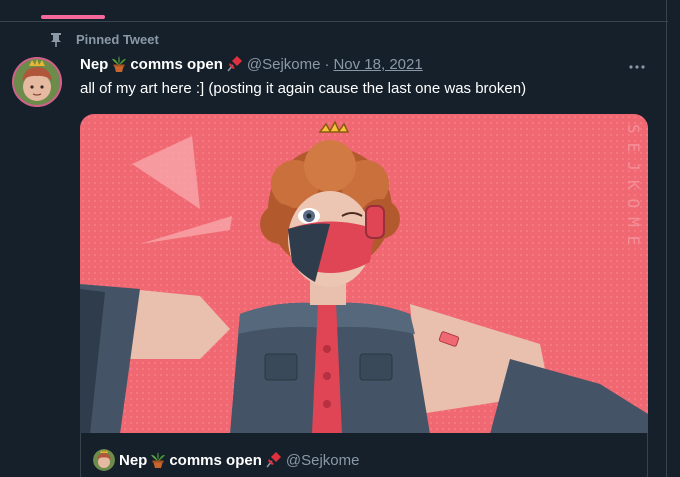 The width and height of the screenshot is (680, 477). I want to click on tweet-header: Nep comms open @Sejkome · Nov 18, 2021, so click(251, 64).